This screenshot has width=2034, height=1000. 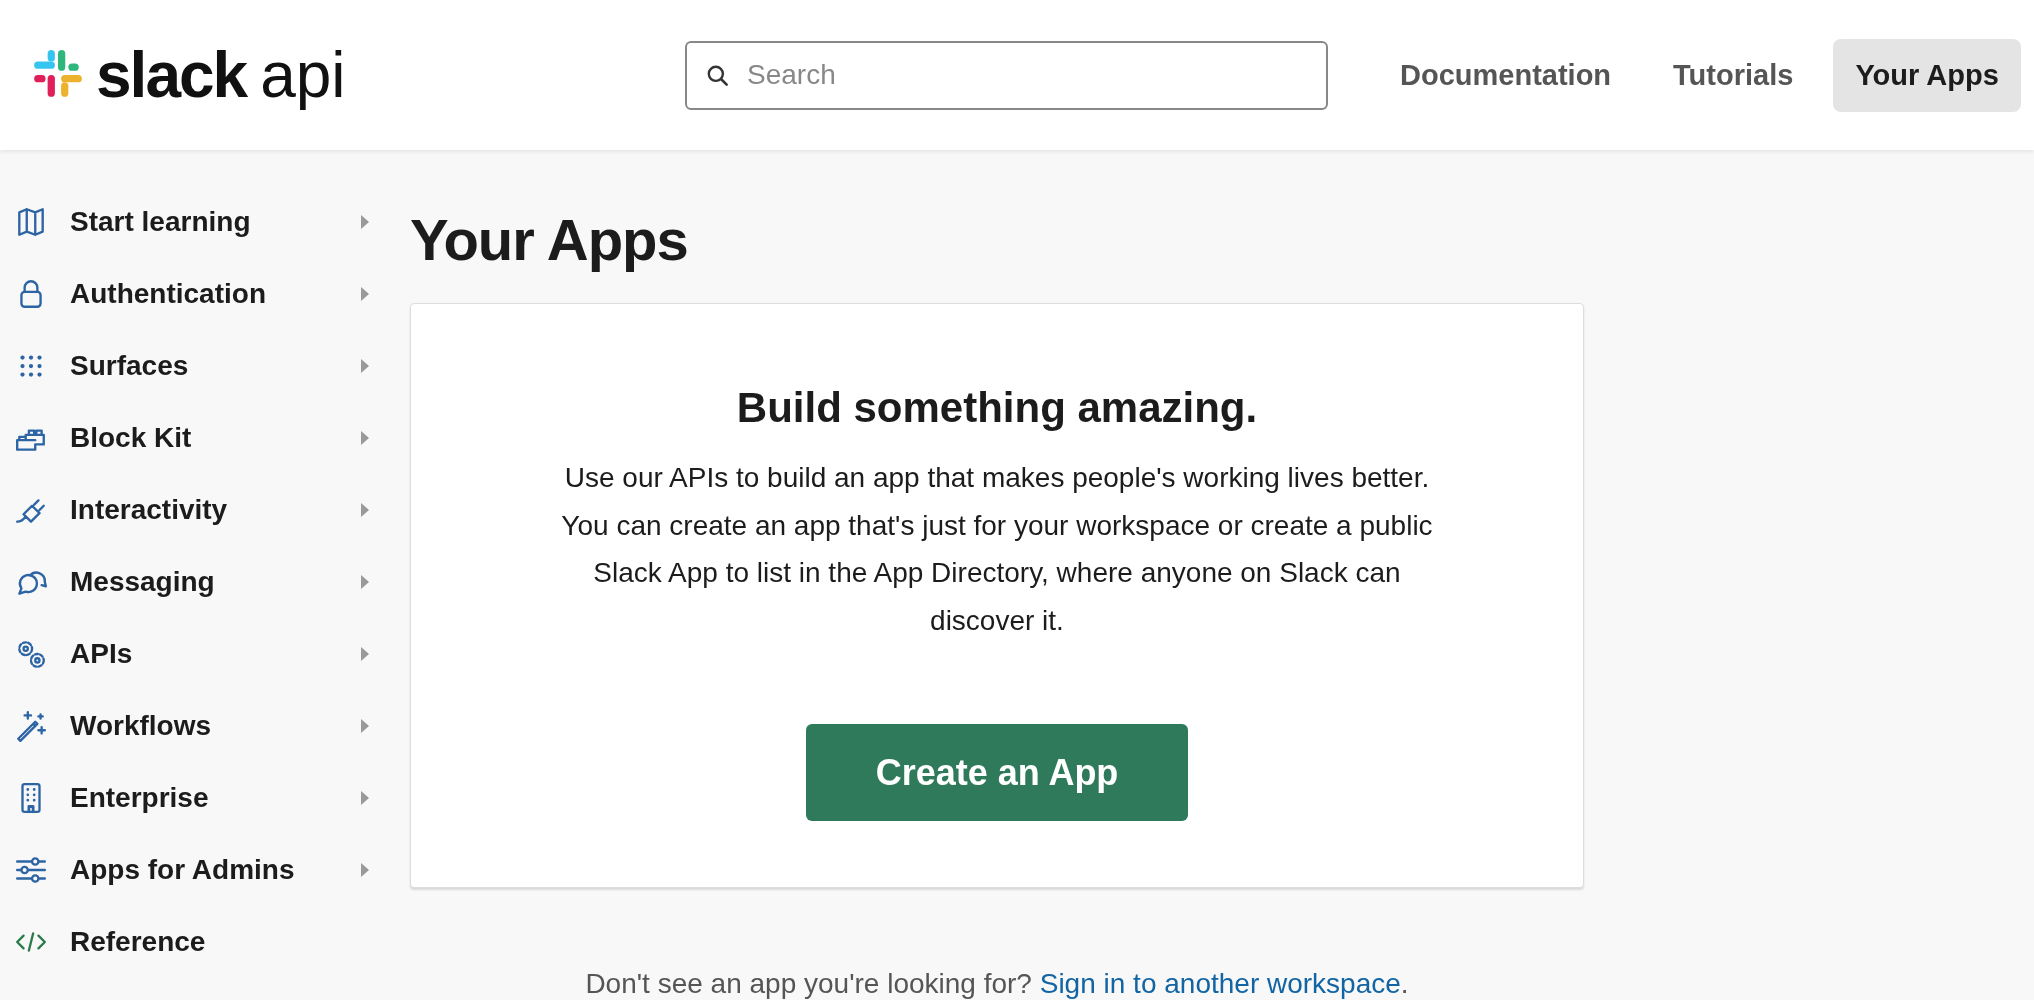 What do you see at coordinates (197, 366) in the screenshot?
I see `sidebar-item: Surfaces` at bounding box center [197, 366].